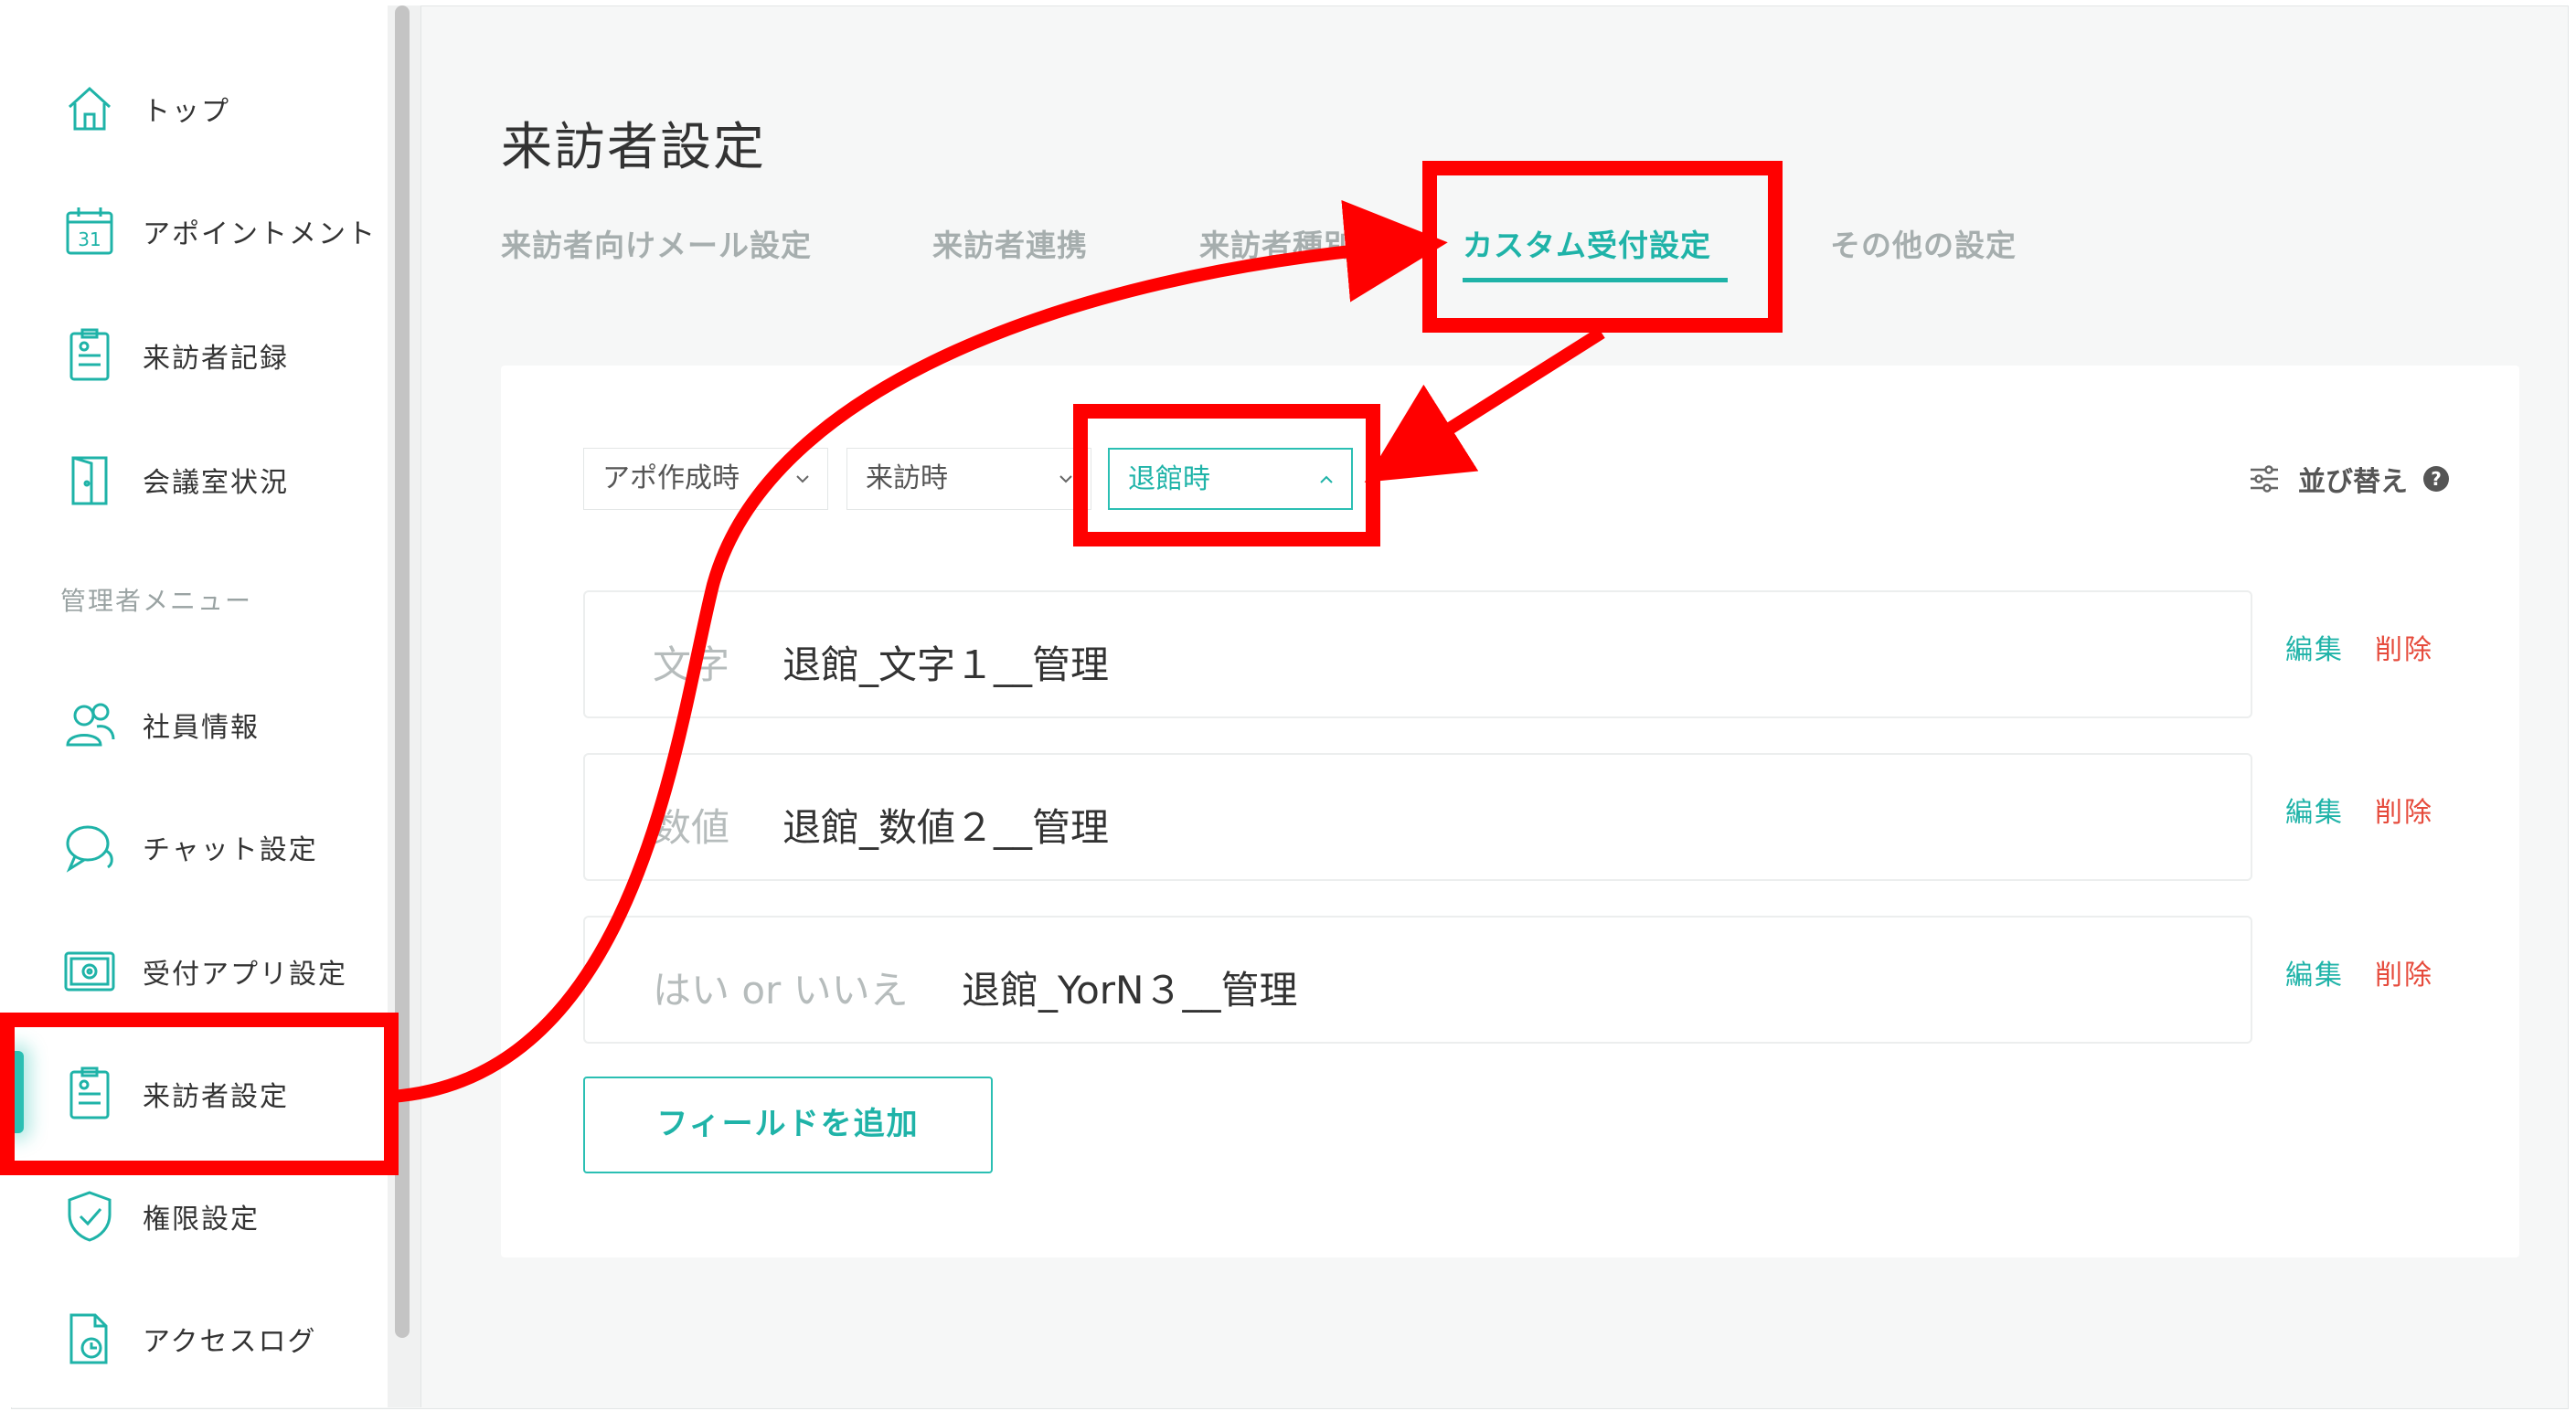  What do you see at coordinates (1484, 405) in the screenshot?
I see `annotation-arrow-tab-to-select` at bounding box center [1484, 405].